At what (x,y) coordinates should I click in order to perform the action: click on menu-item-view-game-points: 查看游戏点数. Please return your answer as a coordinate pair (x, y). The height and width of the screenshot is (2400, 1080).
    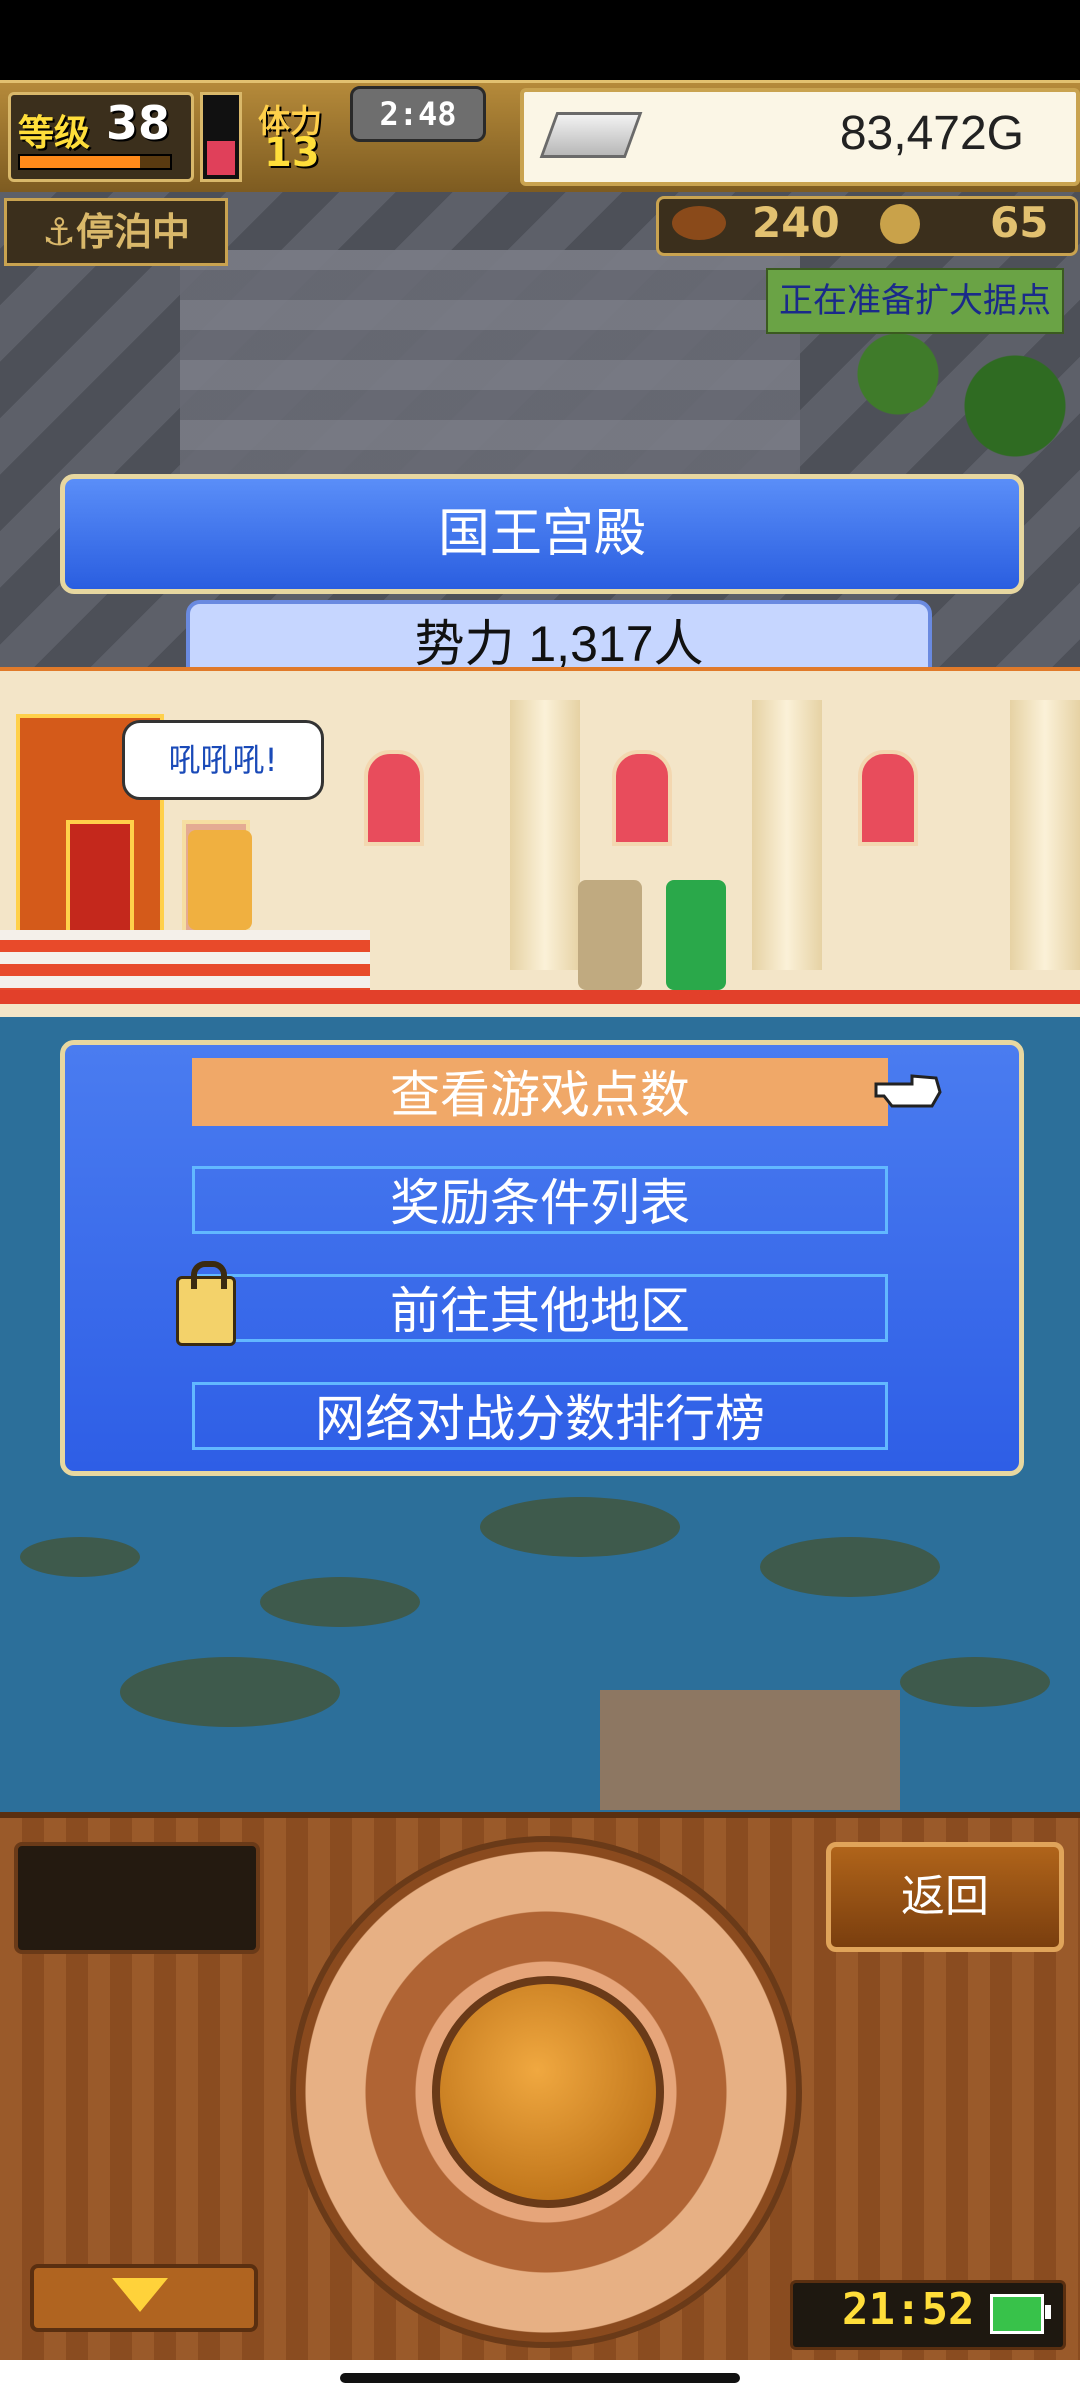
    Looking at the image, I should click on (540, 1092).